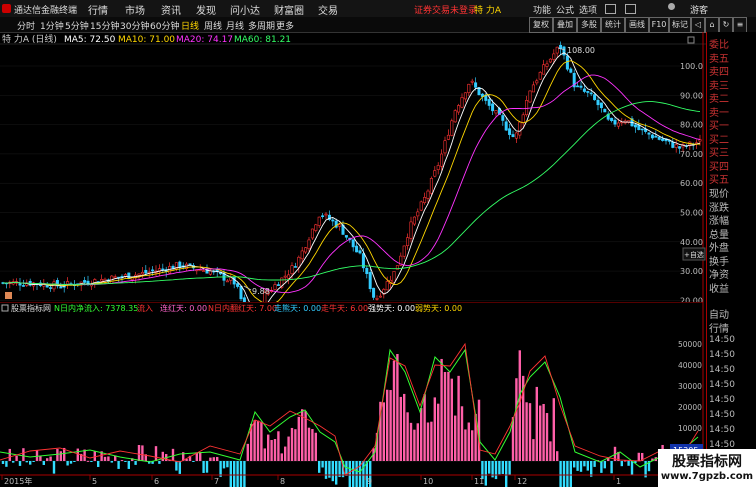  What do you see at coordinates (707, 476) in the screenshot?
I see `watermark-url: www.7gpzb.com` at bounding box center [707, 476].